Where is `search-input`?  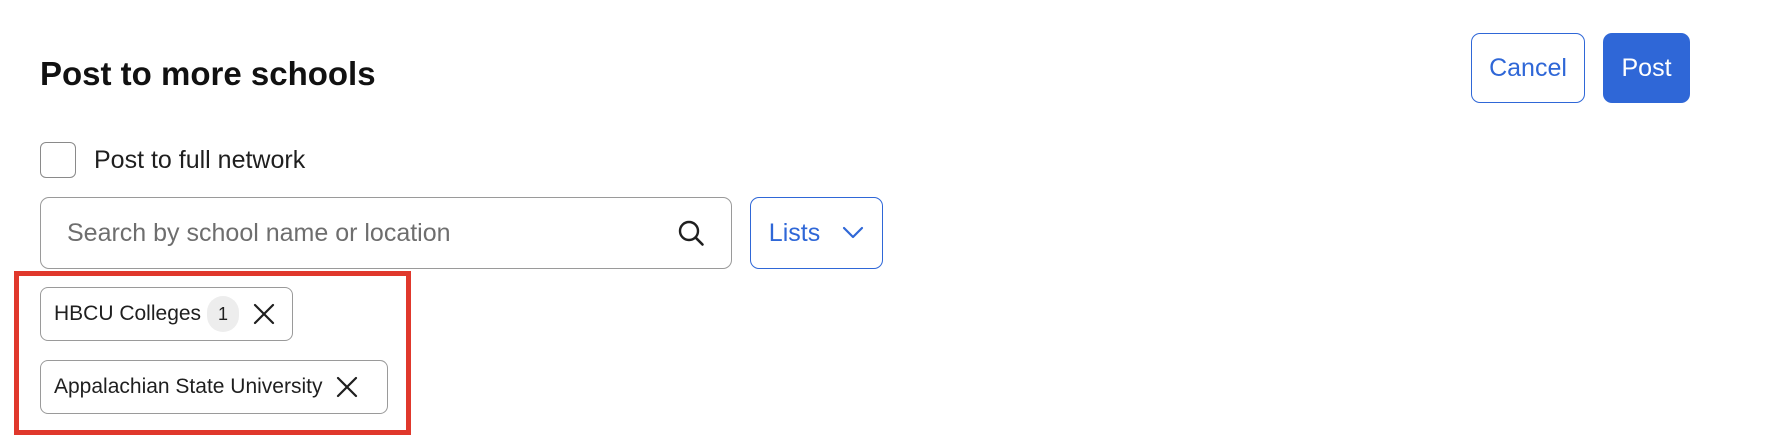
search-input is located at coordinates (371, 233).